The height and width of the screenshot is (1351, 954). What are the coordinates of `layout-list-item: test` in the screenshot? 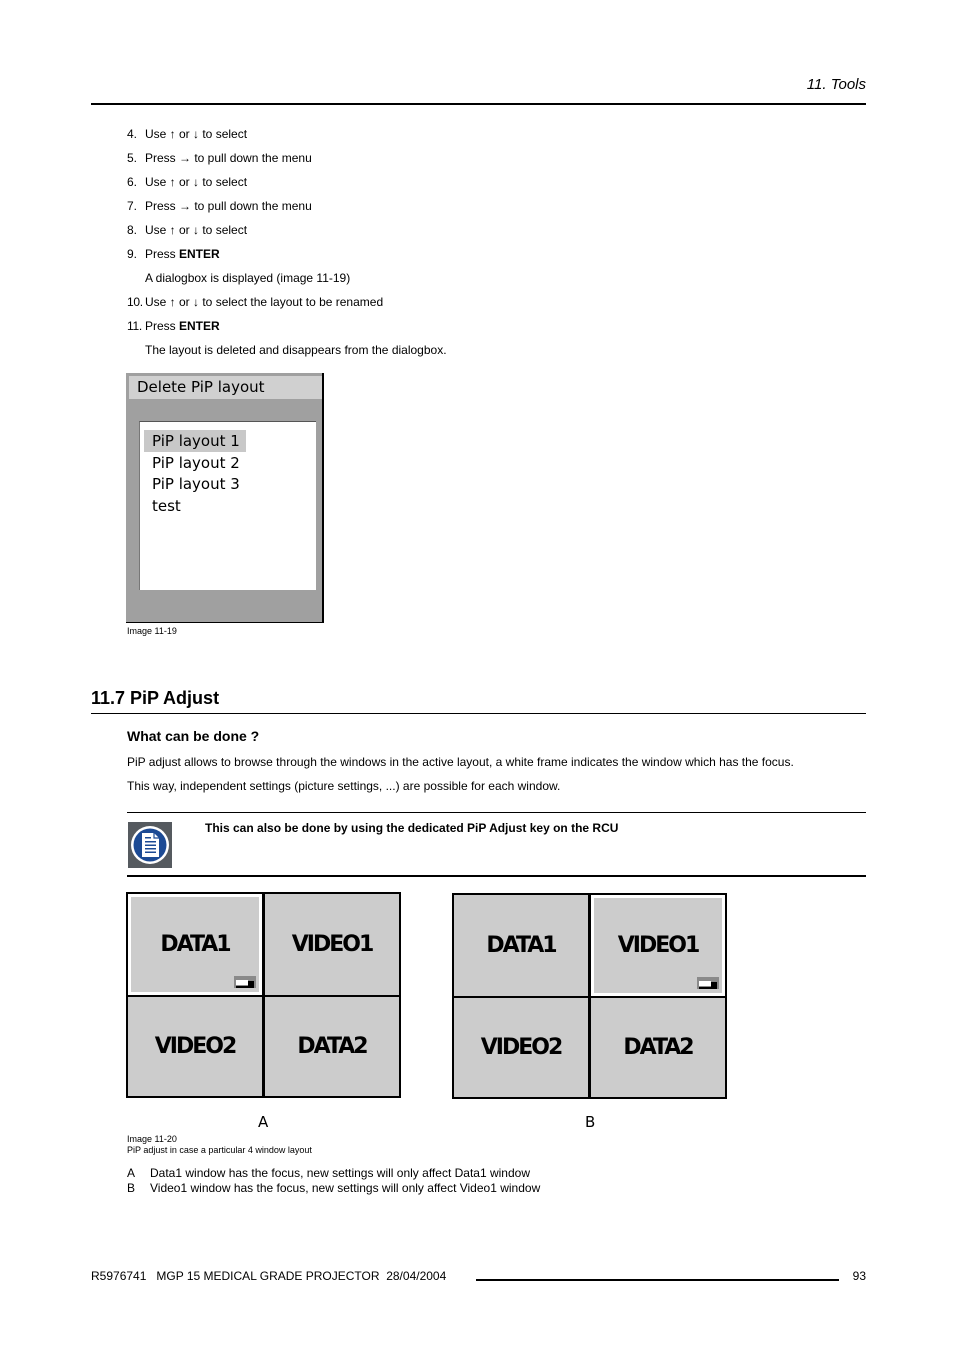 It's located at (165, 506).